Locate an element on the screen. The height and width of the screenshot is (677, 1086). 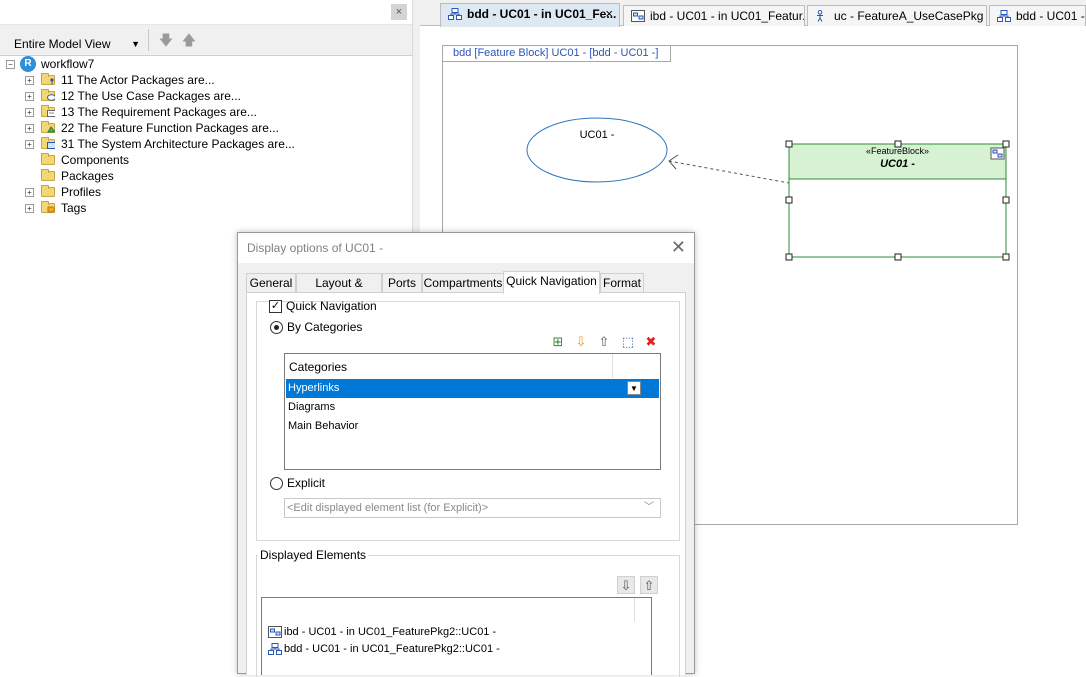
tree-root: − R workflow7 is located at coordinates (100, 64).